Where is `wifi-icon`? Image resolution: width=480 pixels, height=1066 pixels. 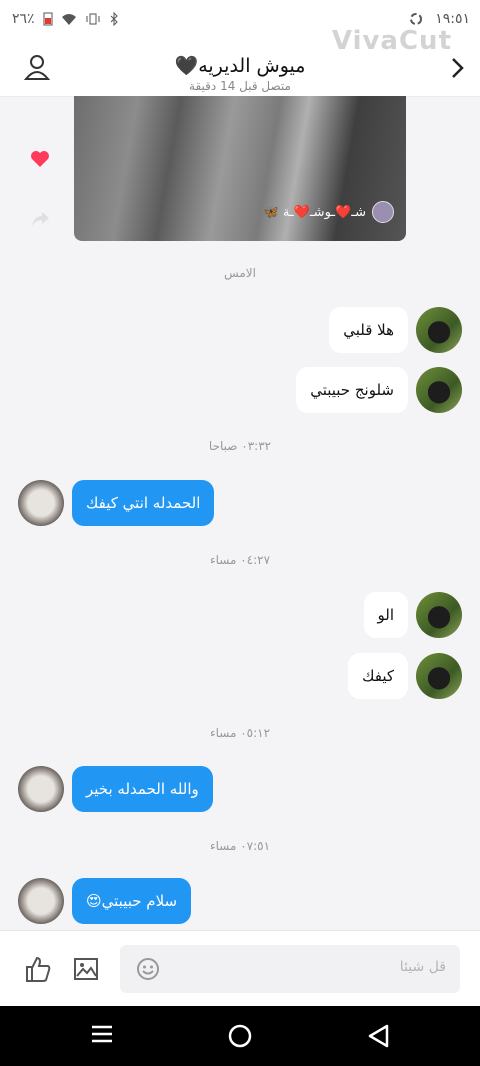
wifi-icon is located at coordinates (68, 19).